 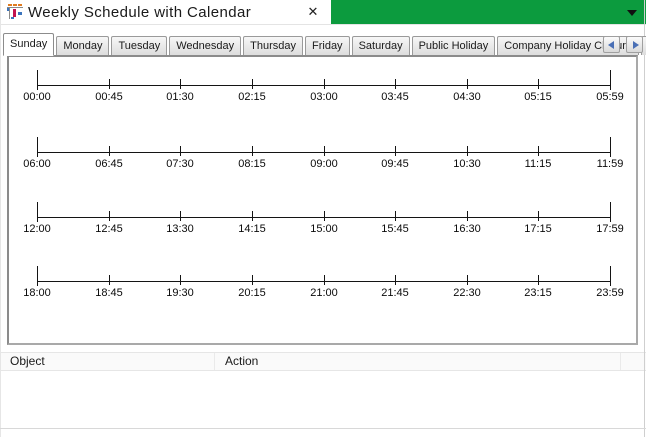 What do you see at coordinates (610, 97) in the screenshot?
I see `timeline-time-label: 05:59` at bounding box center [610, 97].